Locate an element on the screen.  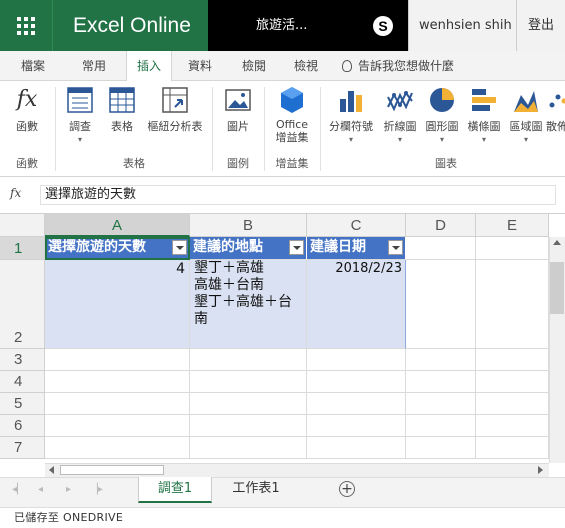
row-header-7: 7 is located at coordinates (22, 448).